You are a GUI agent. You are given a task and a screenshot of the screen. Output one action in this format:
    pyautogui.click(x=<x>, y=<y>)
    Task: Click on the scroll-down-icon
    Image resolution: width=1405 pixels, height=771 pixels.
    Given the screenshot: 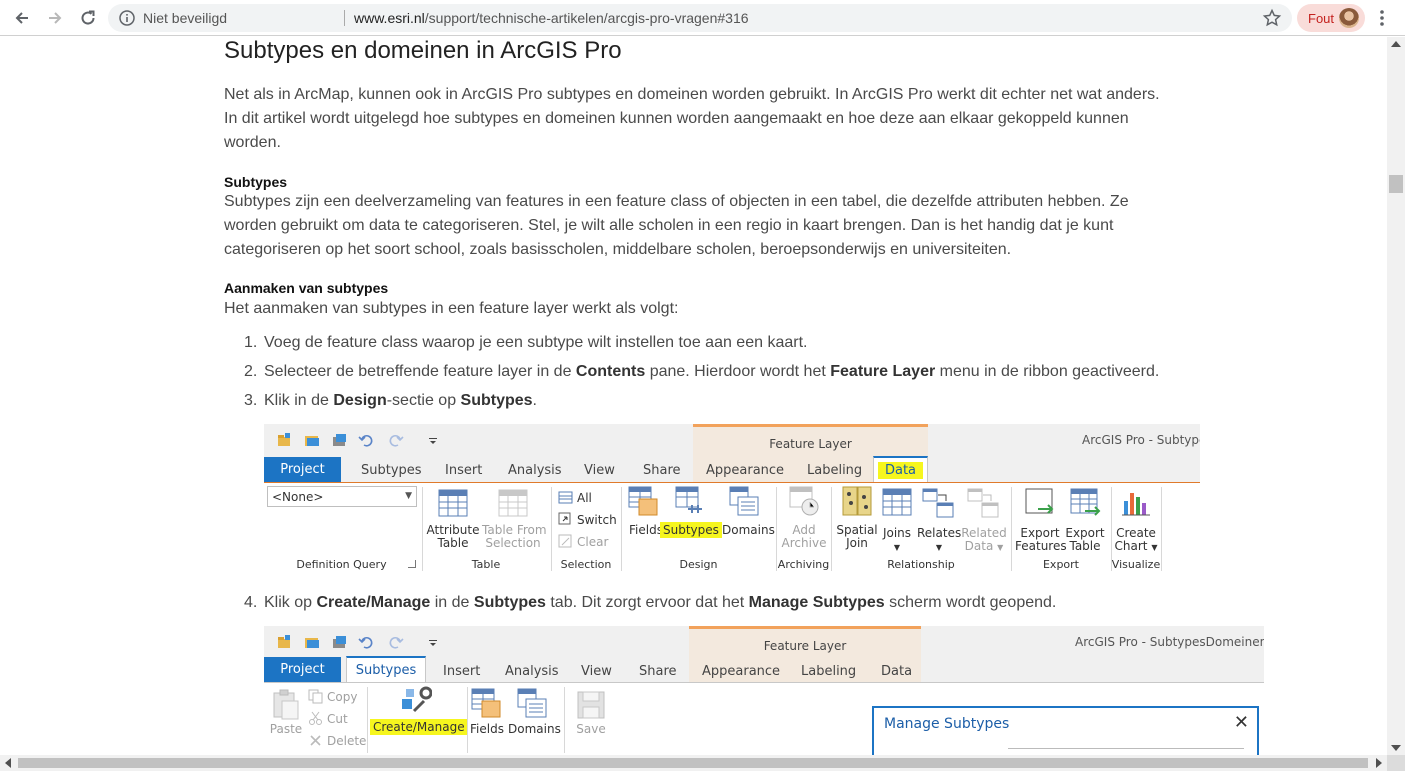 What is the action you would take?
    pyautogui.click(x=1396, y=748)
    